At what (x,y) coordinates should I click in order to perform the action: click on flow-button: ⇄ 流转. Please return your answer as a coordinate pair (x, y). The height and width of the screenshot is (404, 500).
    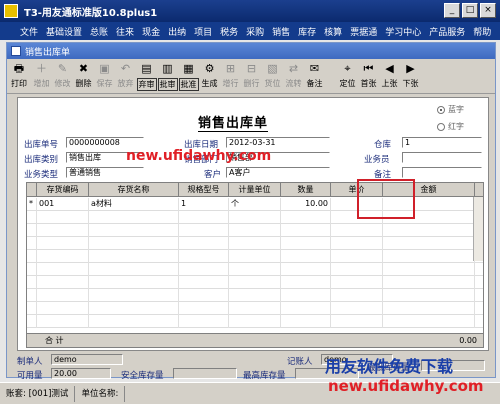
    Looking at the image, I should click on (293, 76).